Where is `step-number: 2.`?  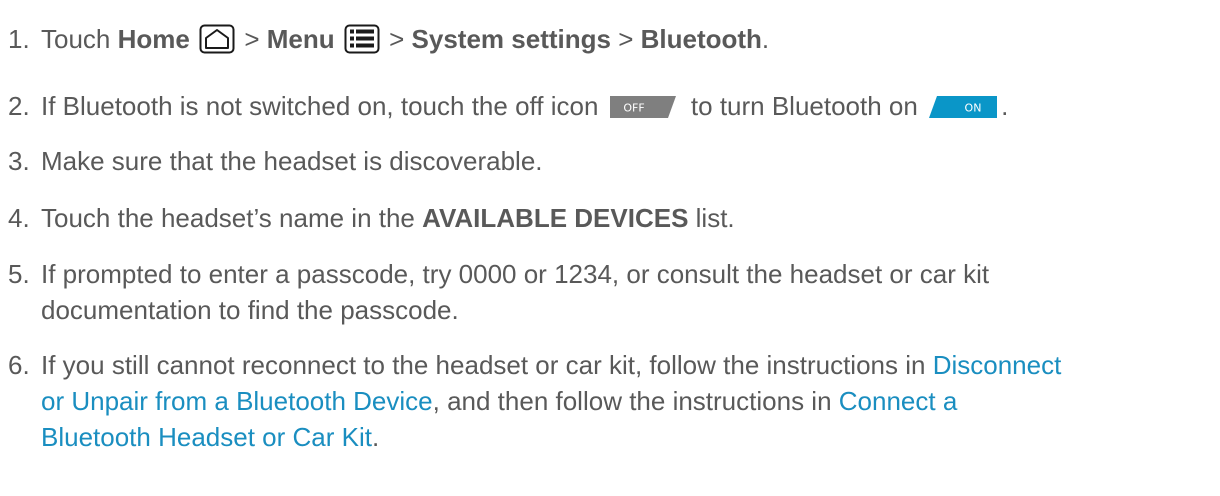 step-number: 2. is located at coordinates (19, 106).